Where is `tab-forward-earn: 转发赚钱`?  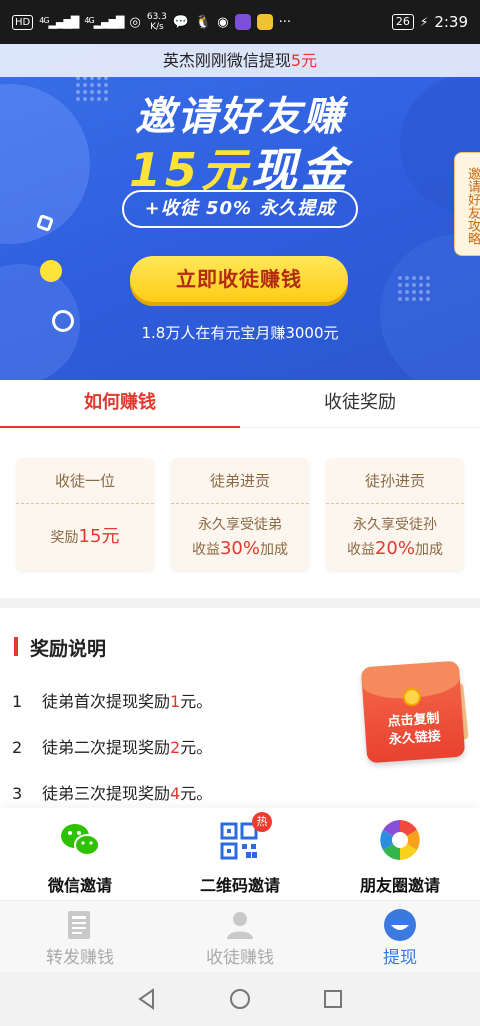 tab-forward-earn: 转发赚钱 is located at coordinates (80, 936).